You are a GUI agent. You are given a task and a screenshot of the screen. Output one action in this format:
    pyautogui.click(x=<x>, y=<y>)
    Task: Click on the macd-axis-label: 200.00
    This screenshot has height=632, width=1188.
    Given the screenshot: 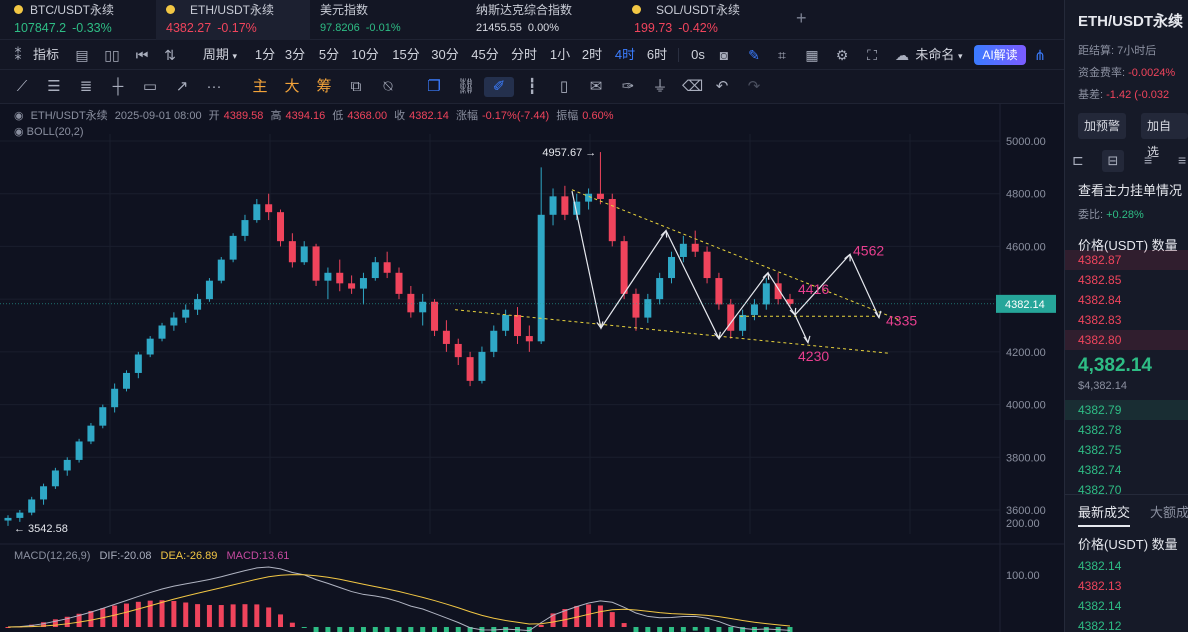 What is the action you would take?
    pyautogui.click(x=1023, y=524)
    